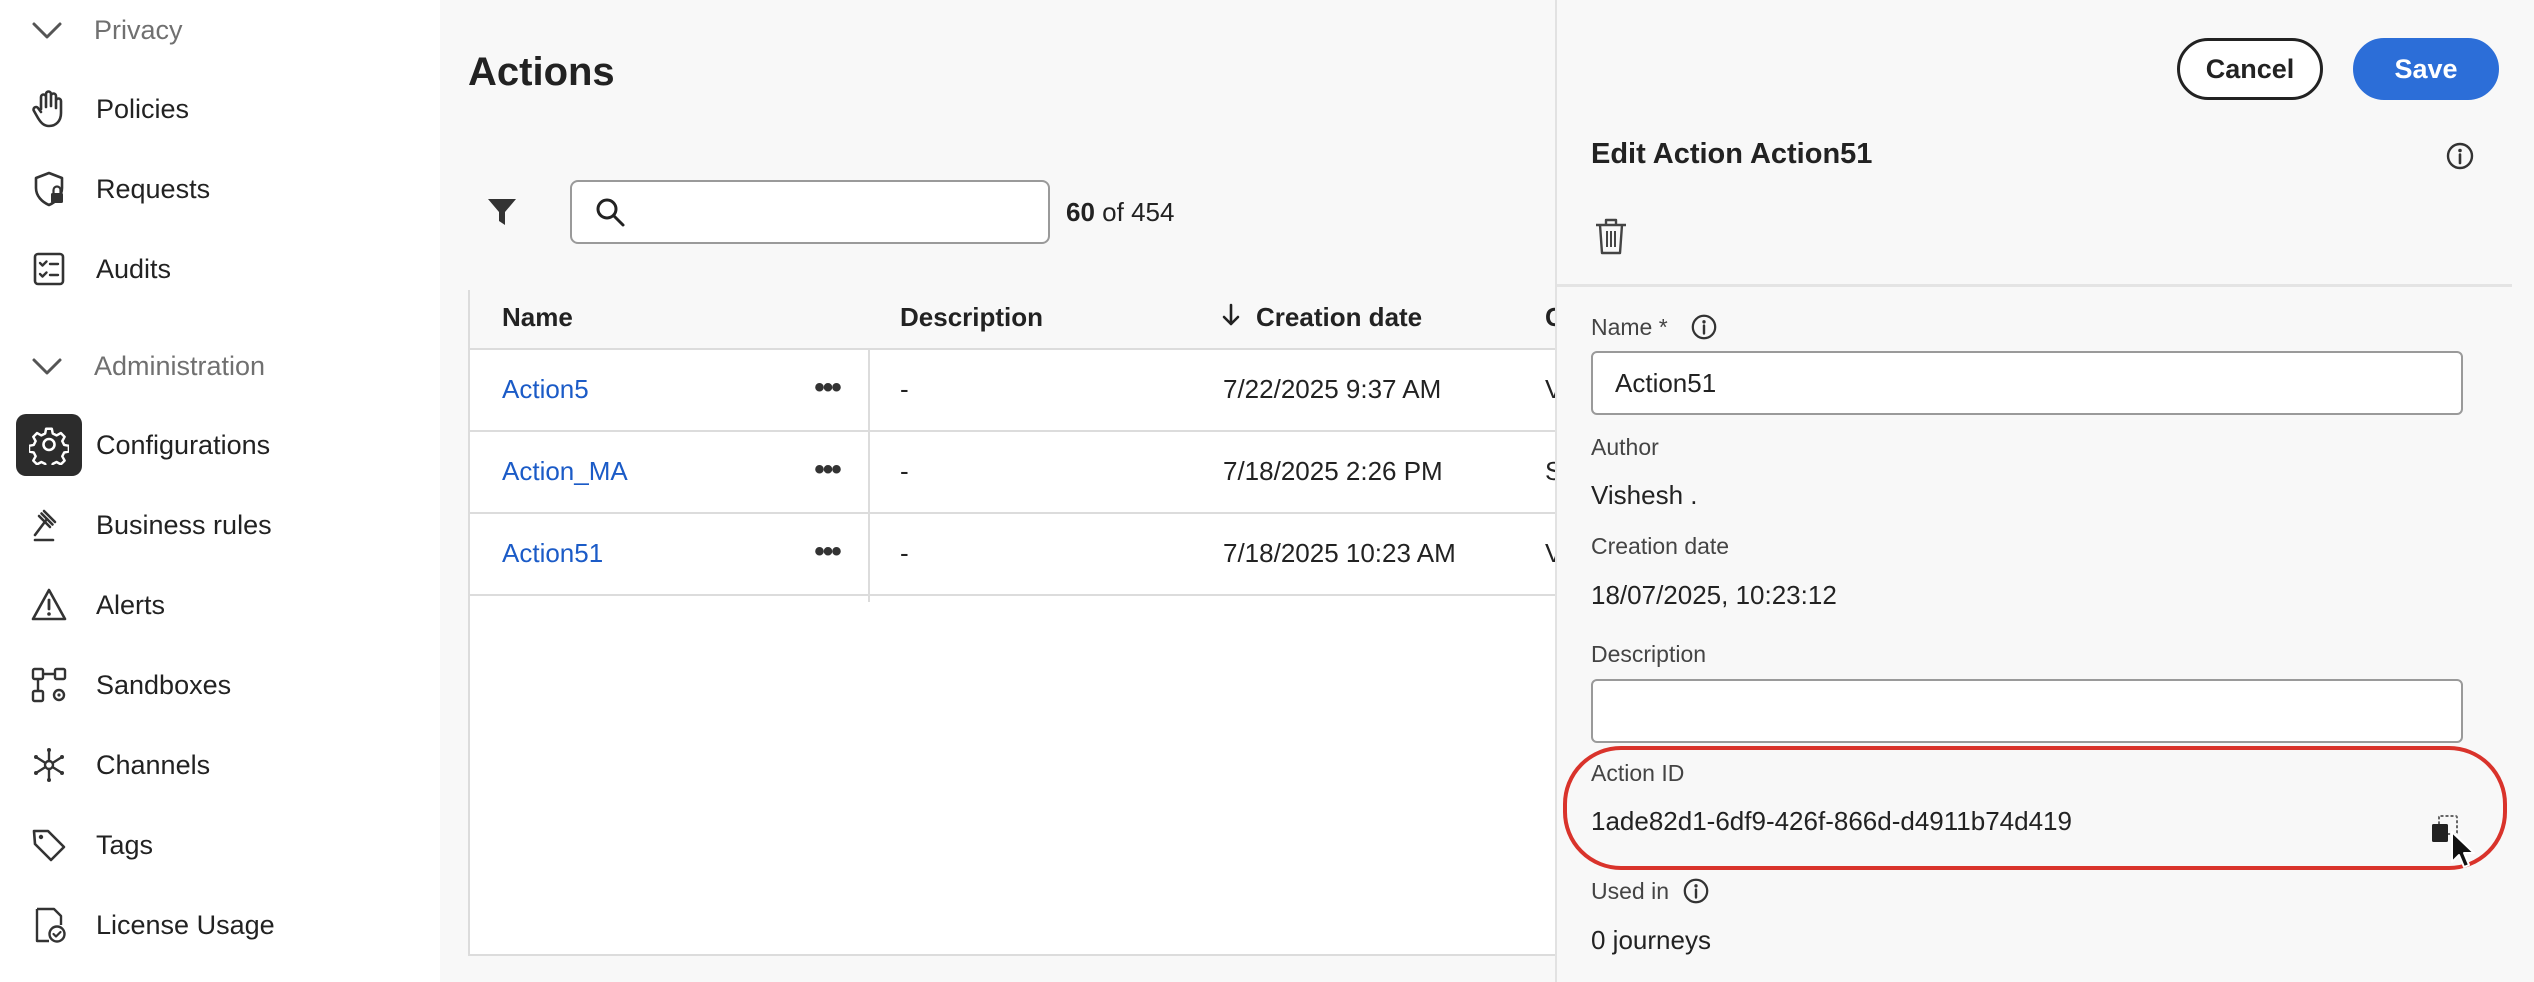  I want to click on gavel-icon, so click(49, 525).